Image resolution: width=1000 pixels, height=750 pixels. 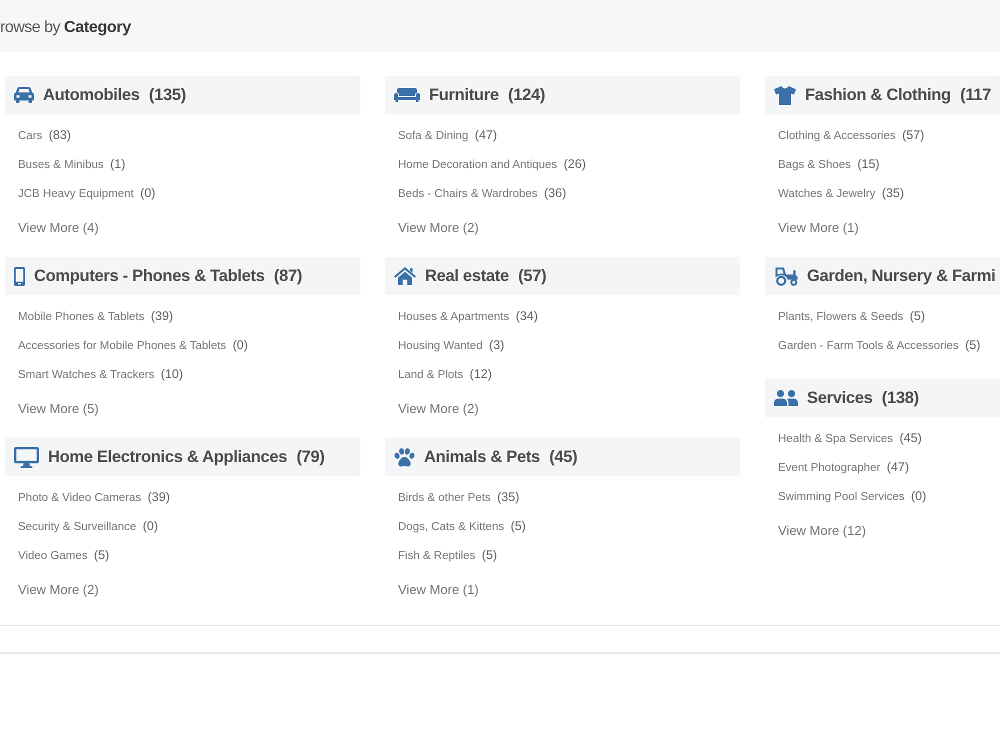 I want to click on phone-icon, so click(x=19, y=276).